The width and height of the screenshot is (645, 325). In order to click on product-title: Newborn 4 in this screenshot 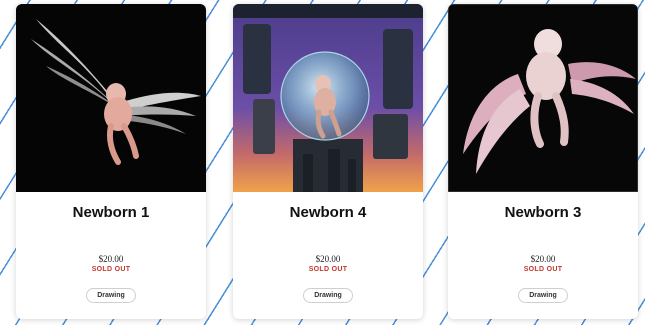, I will do `click(328, 212)`.